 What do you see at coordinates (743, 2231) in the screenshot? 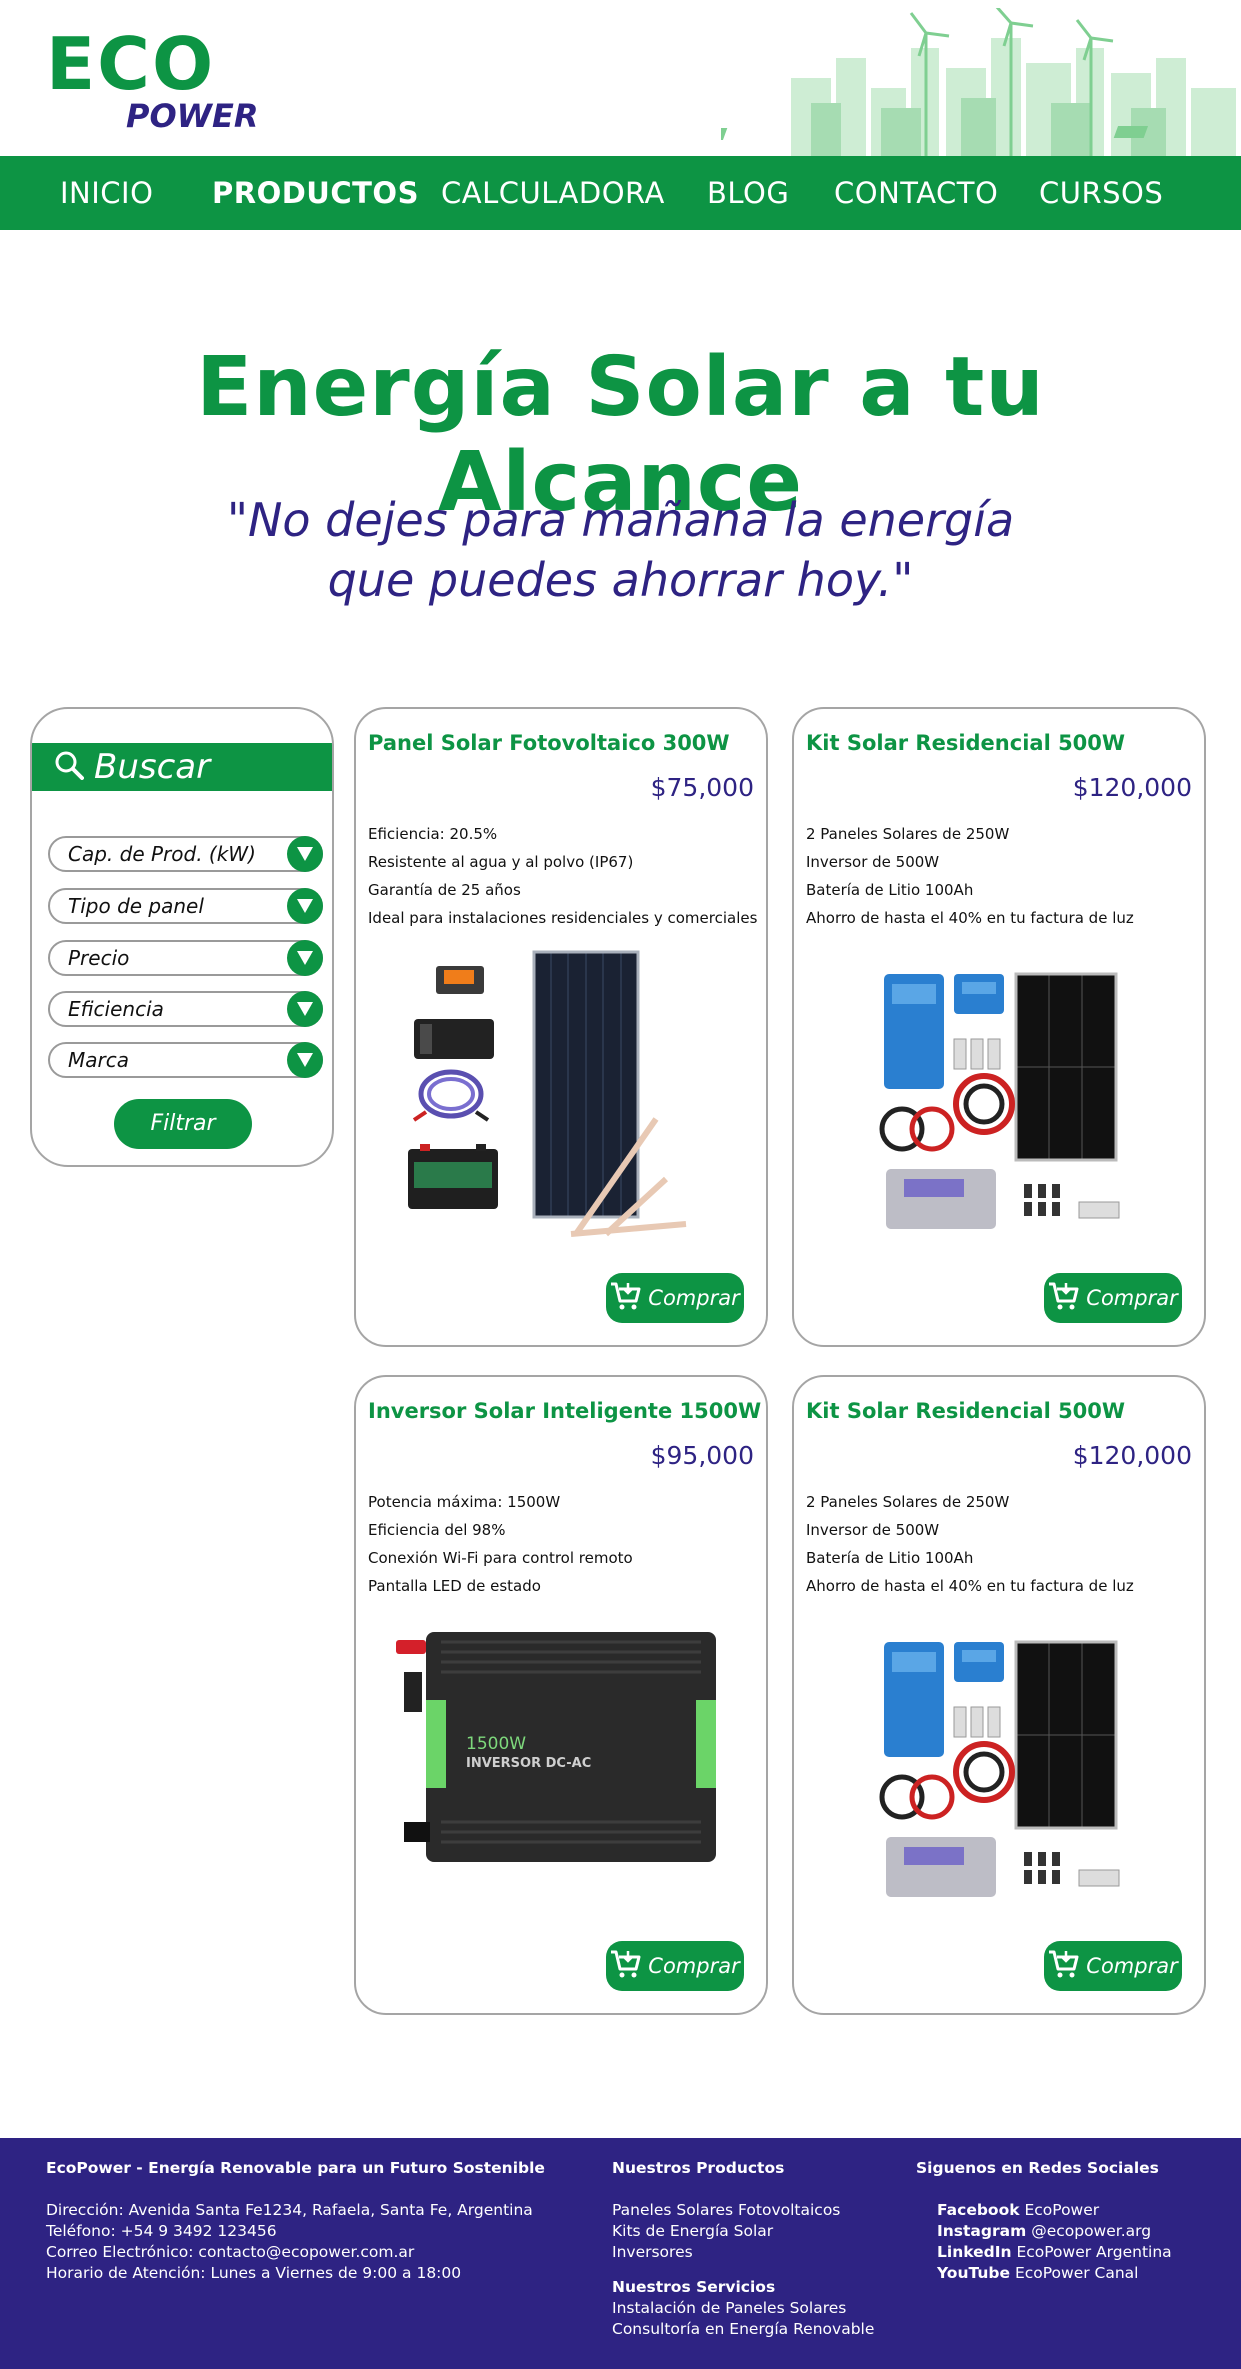
I see `footer-product-link: Kits de Energía Solar` at bounding box center [743, 2231].